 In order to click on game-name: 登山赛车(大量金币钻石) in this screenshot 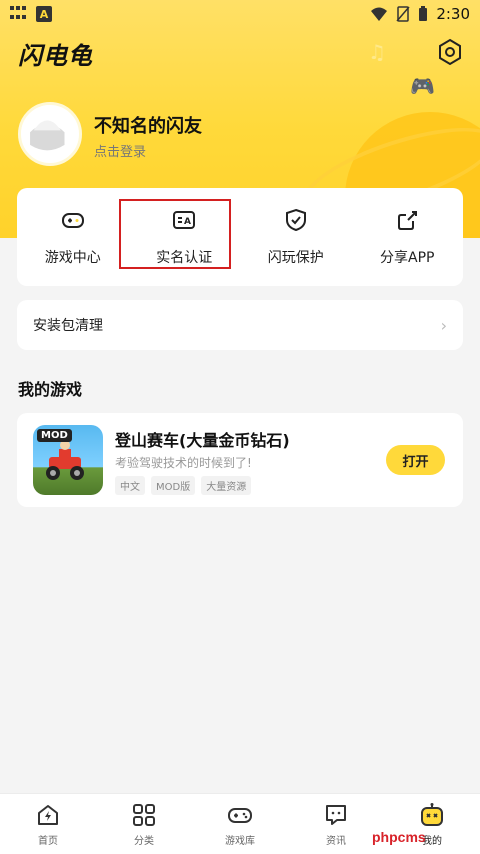, I will do `click(202, 440)`.